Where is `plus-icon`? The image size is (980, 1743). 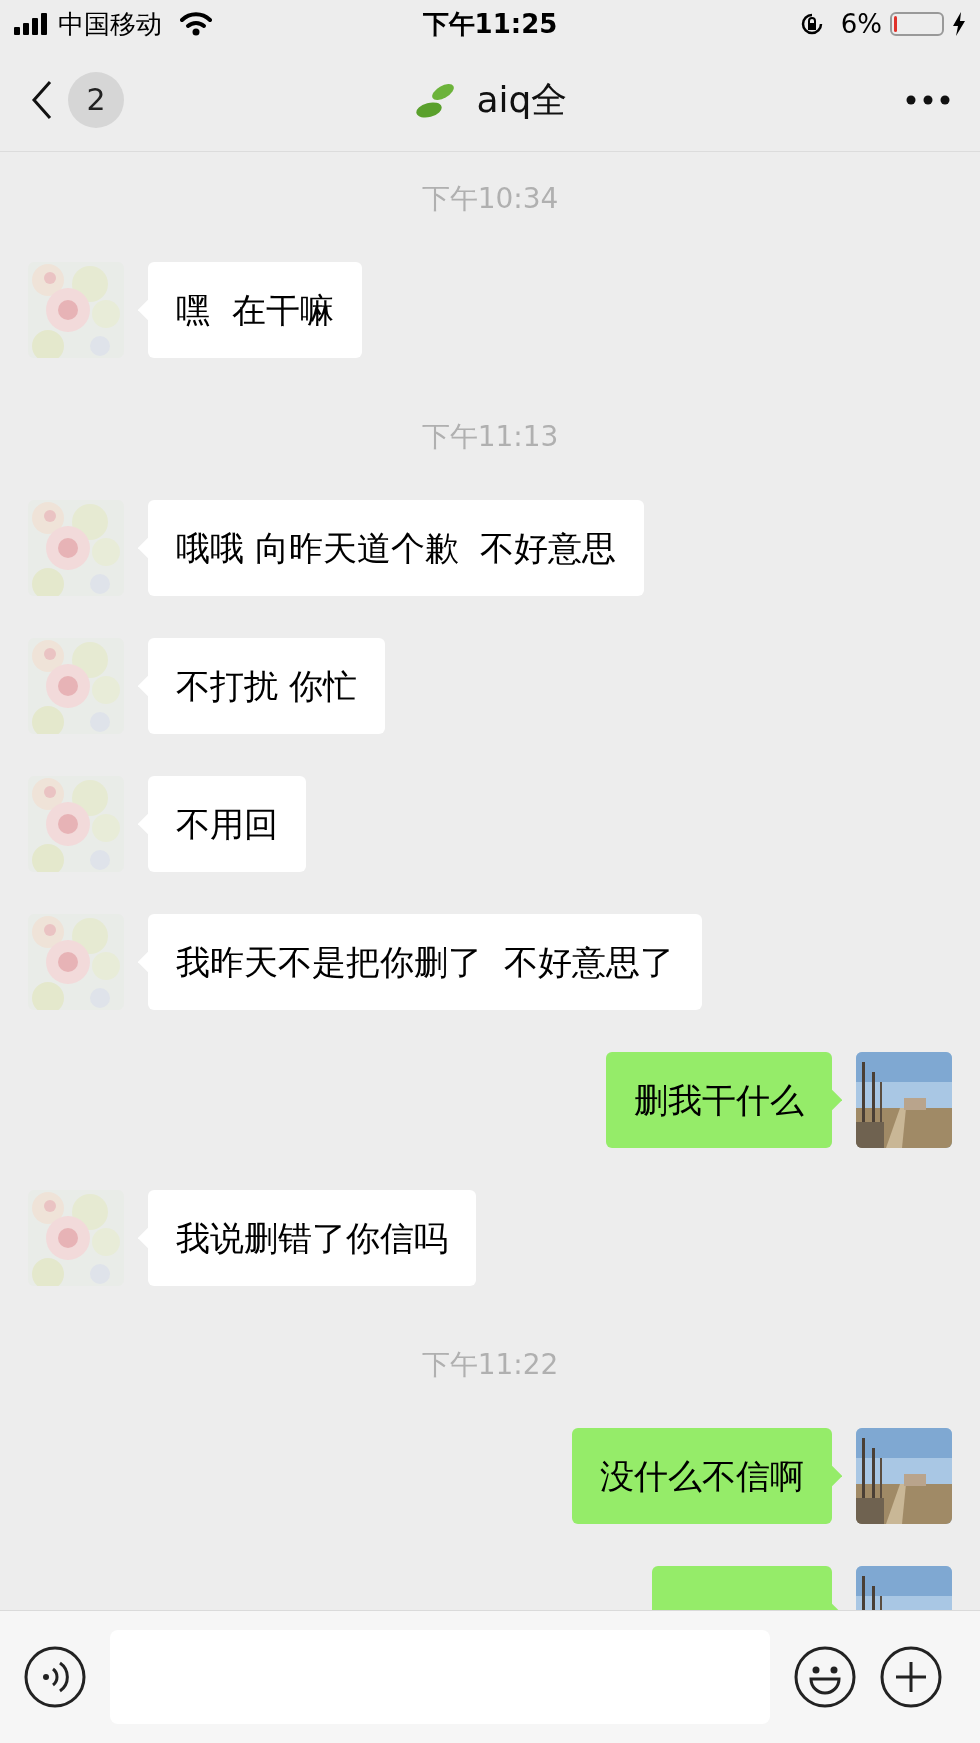
plus-icon is located at coordinates (911, 1677).